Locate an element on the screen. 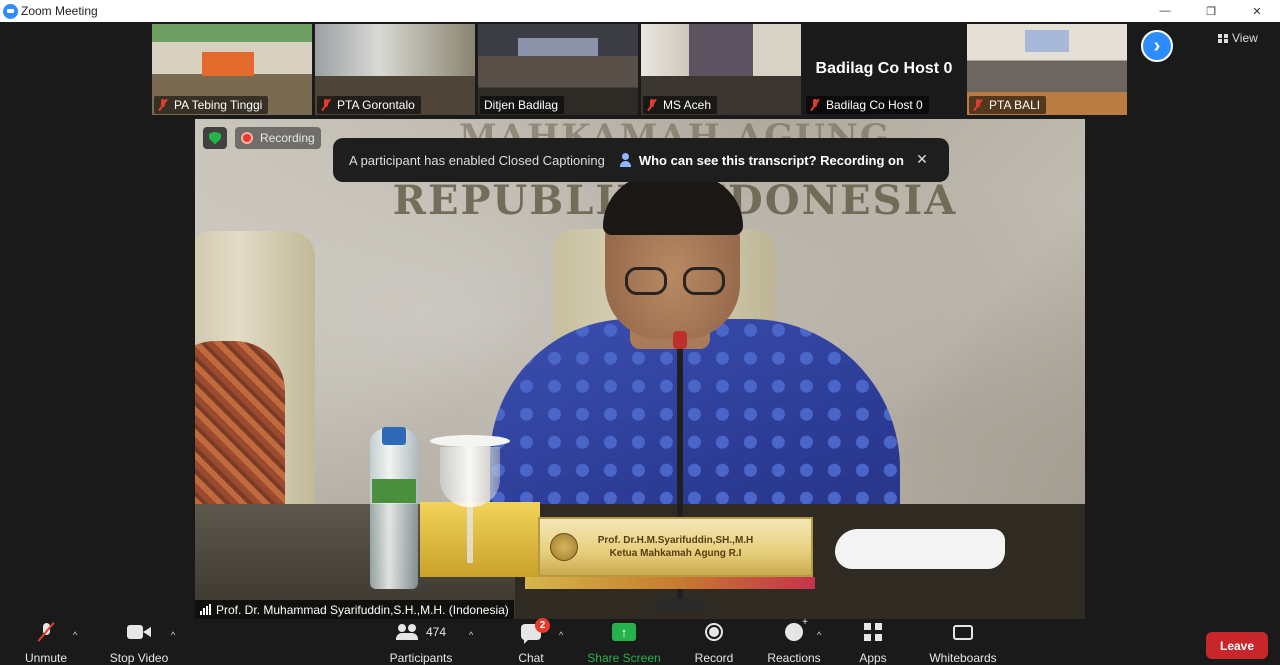 Image resolution: width=1280 pixels, height=665 pixels. chat-unread-badge: 2 is located at coordinates (542, 625).